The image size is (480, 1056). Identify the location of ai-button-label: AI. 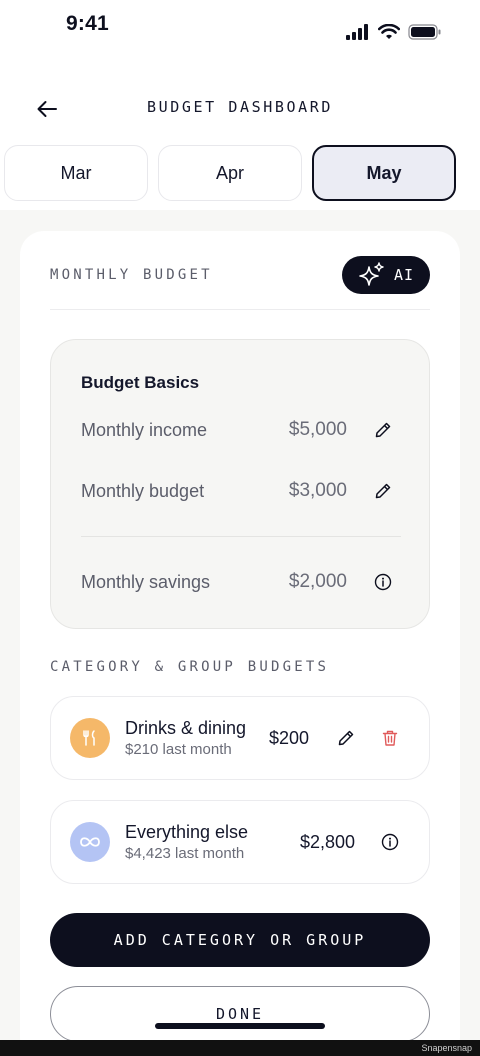
(404, 275).